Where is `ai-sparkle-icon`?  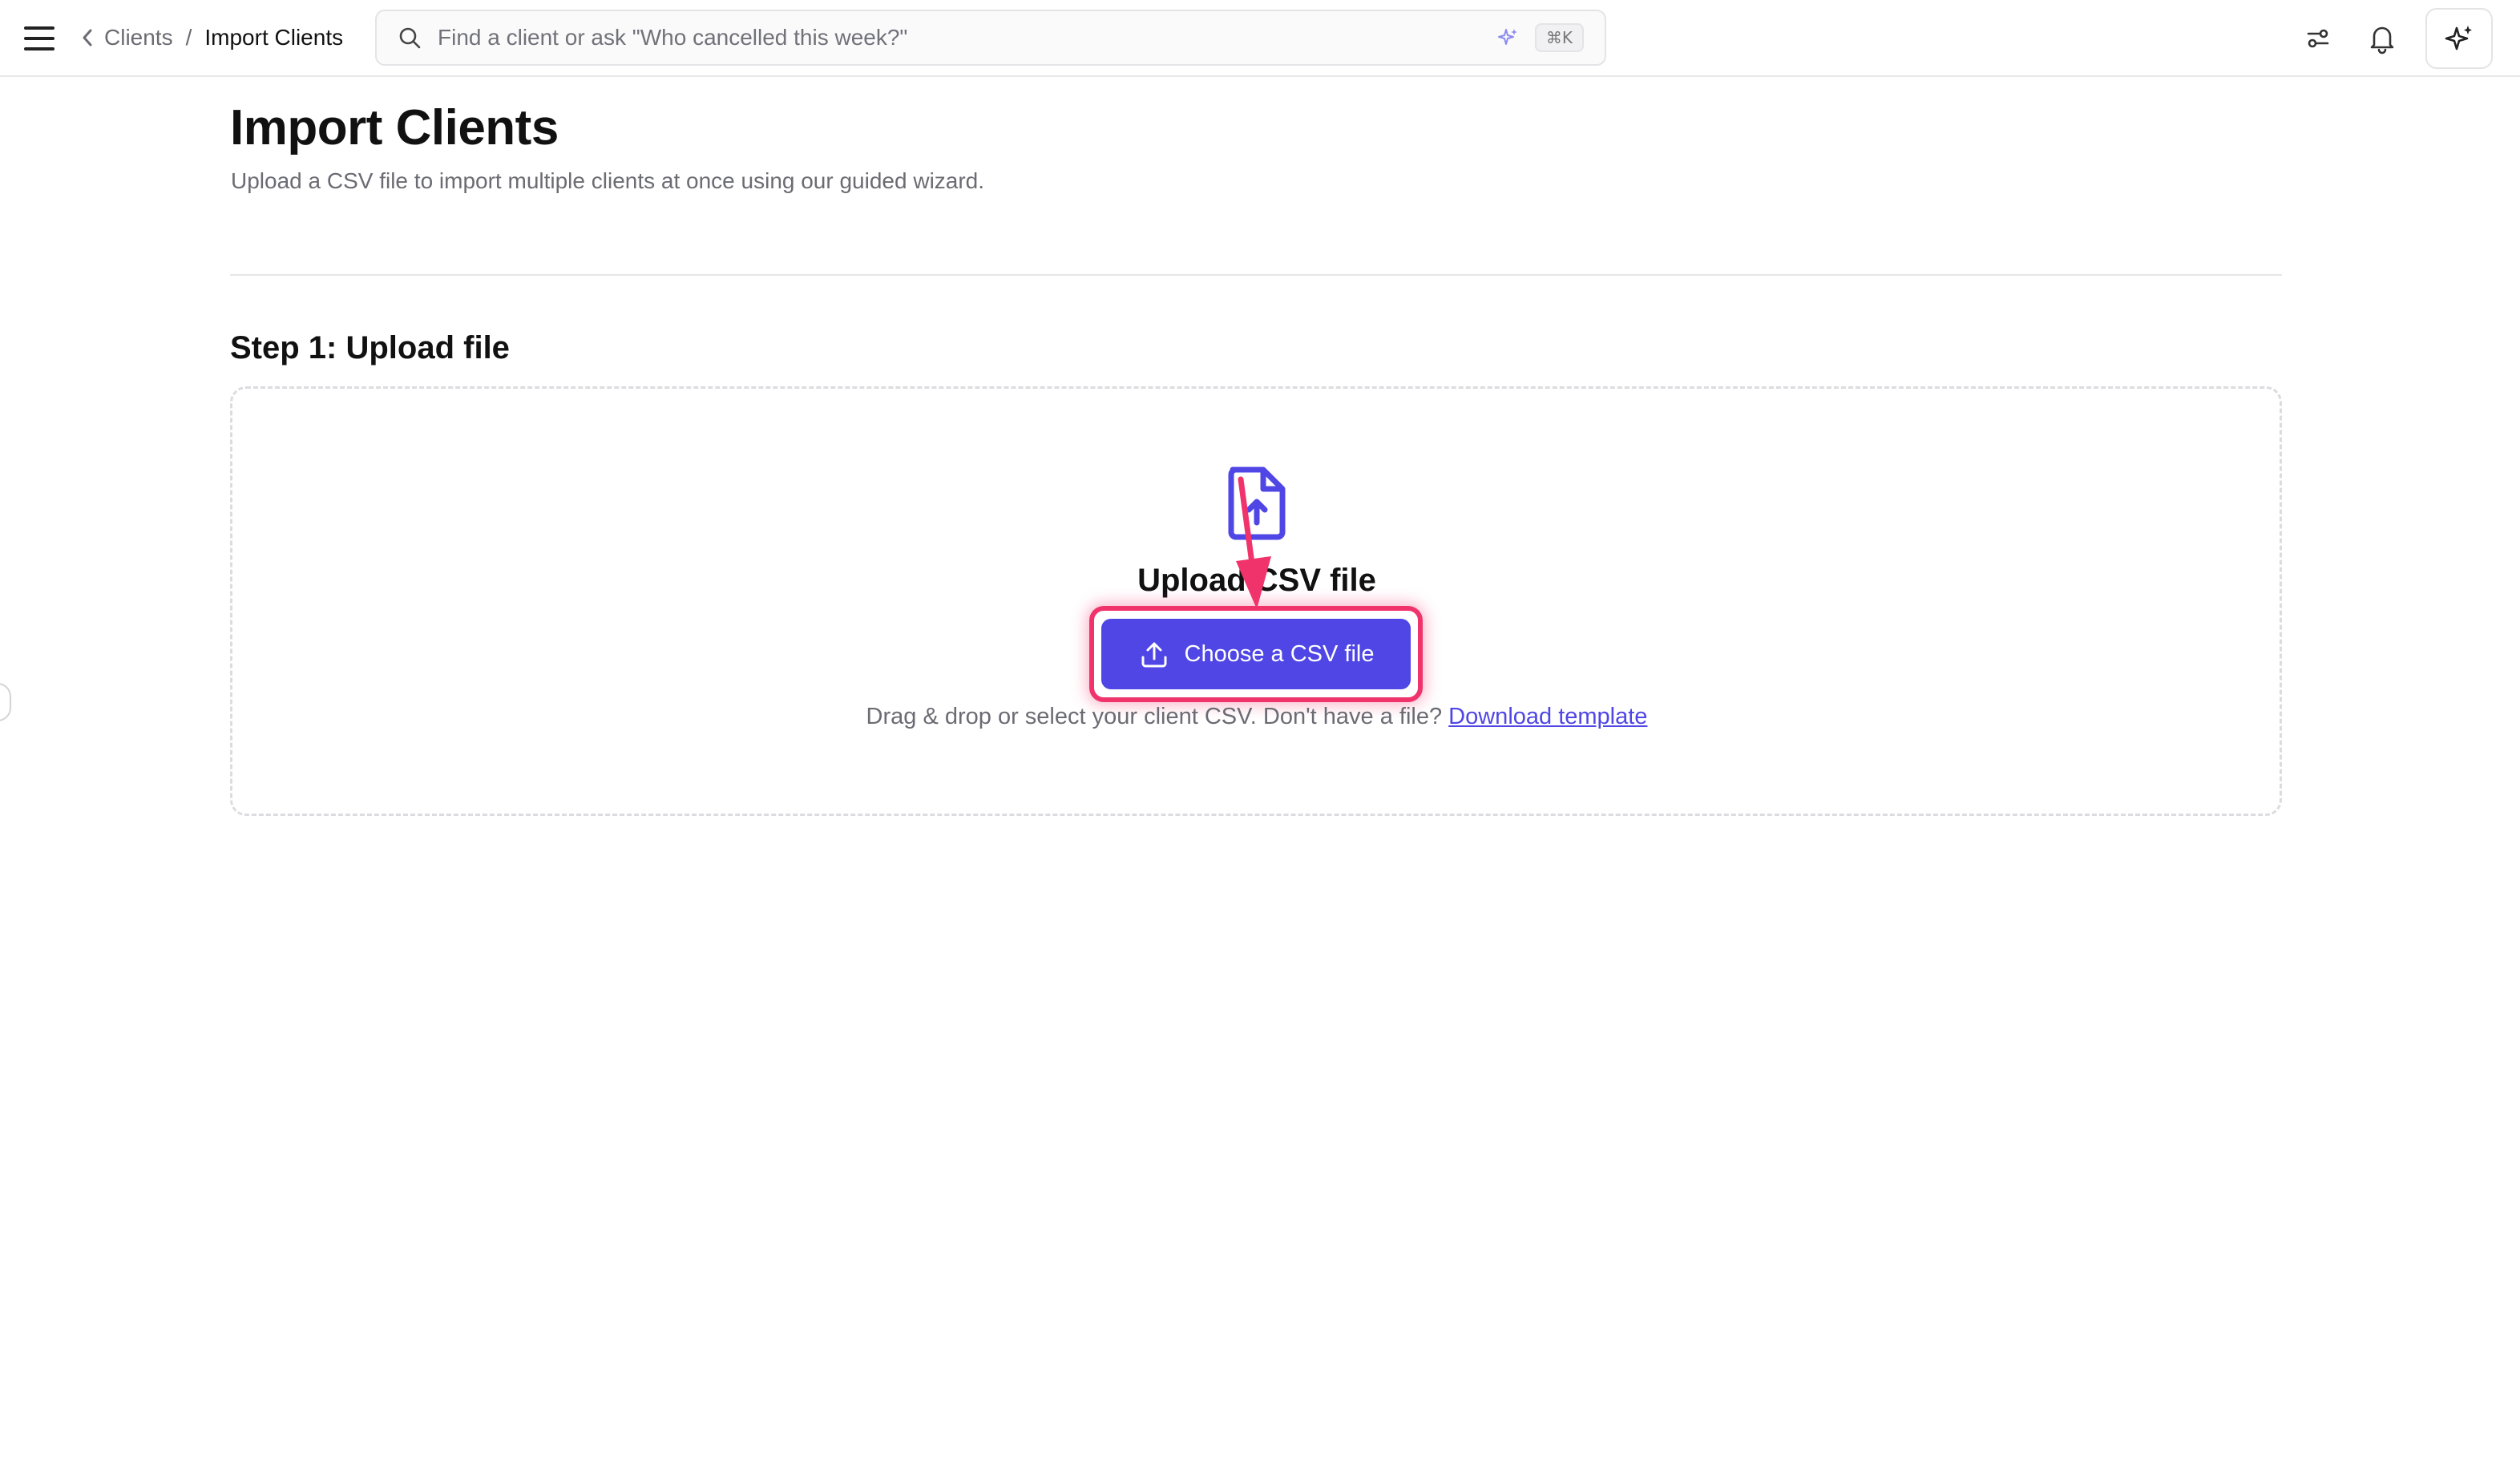
ai-sparkle-icon is located at coordinates (2458, 38).